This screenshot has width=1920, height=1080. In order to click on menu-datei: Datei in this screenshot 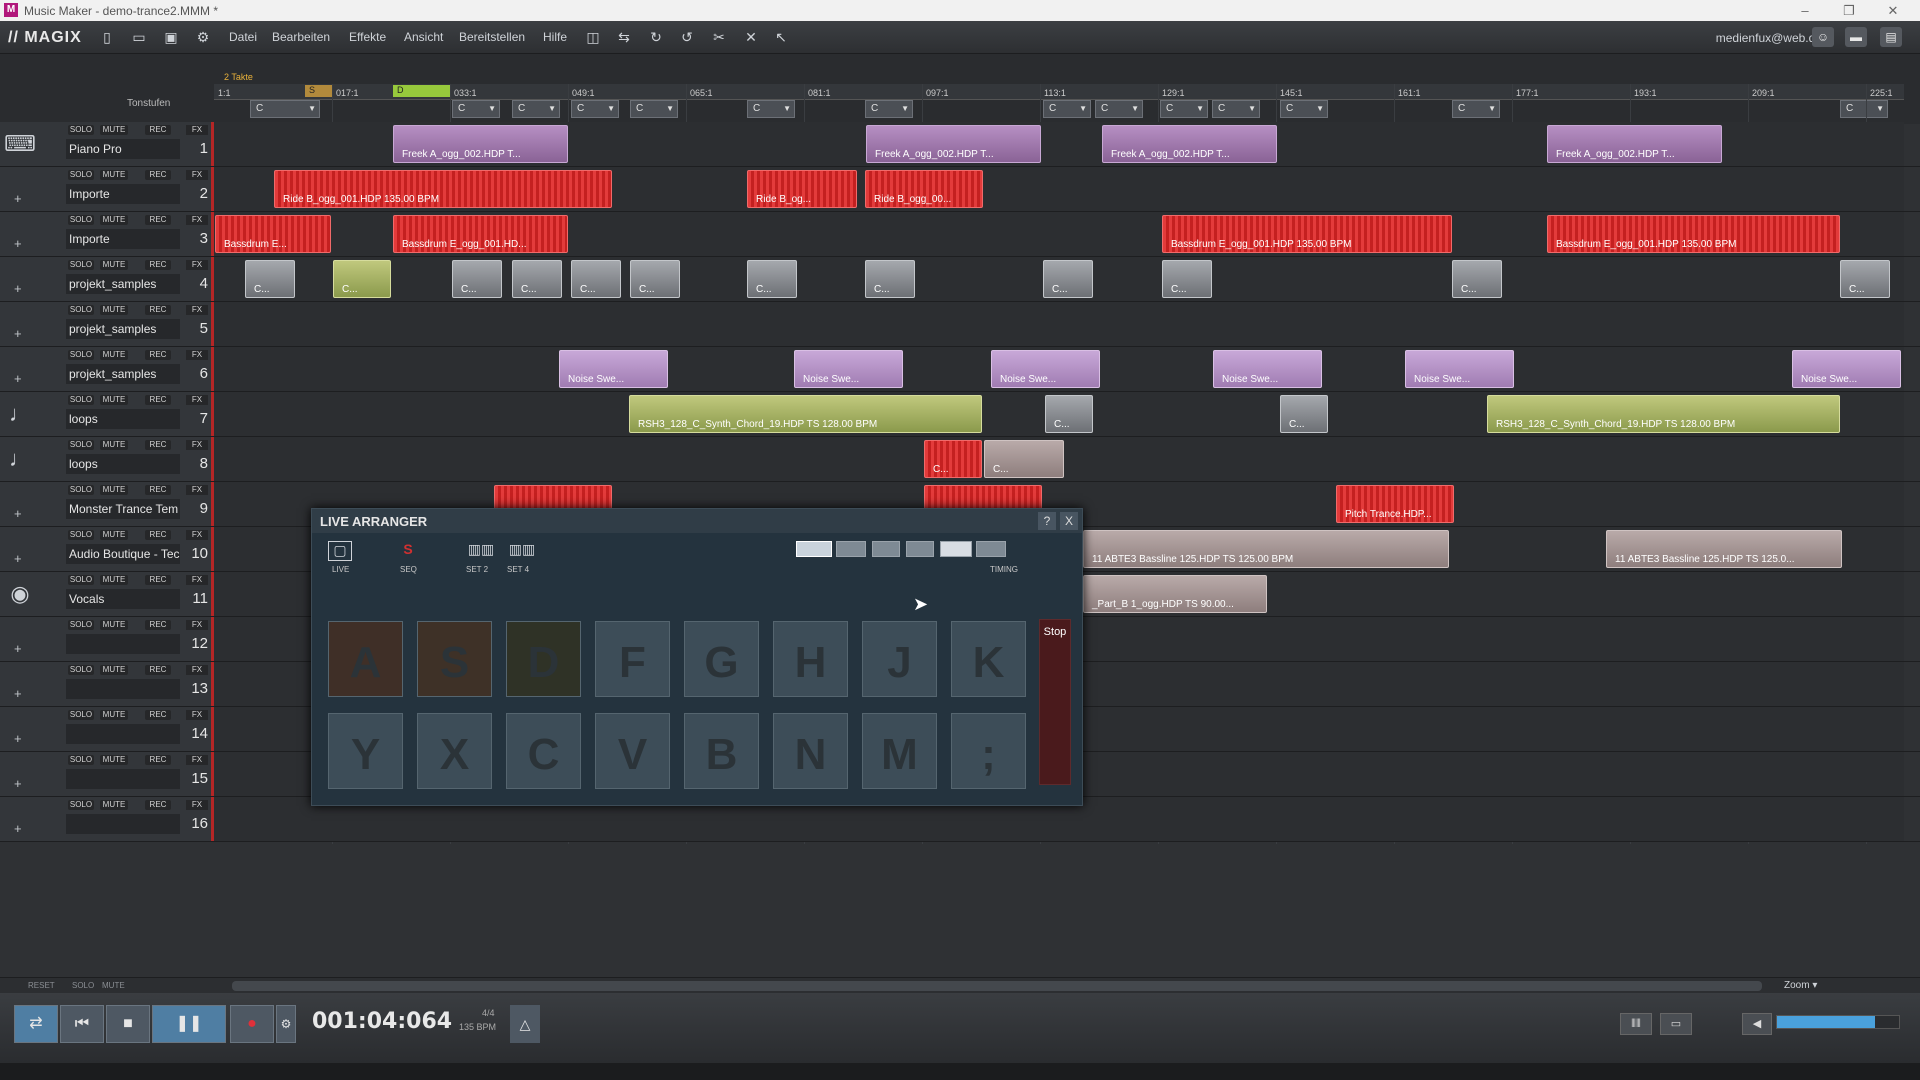, I will do `click(243, 37)`.